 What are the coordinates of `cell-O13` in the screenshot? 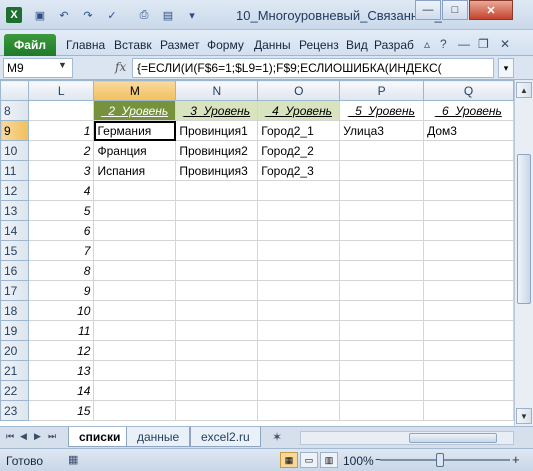 It's located at (299, 210).